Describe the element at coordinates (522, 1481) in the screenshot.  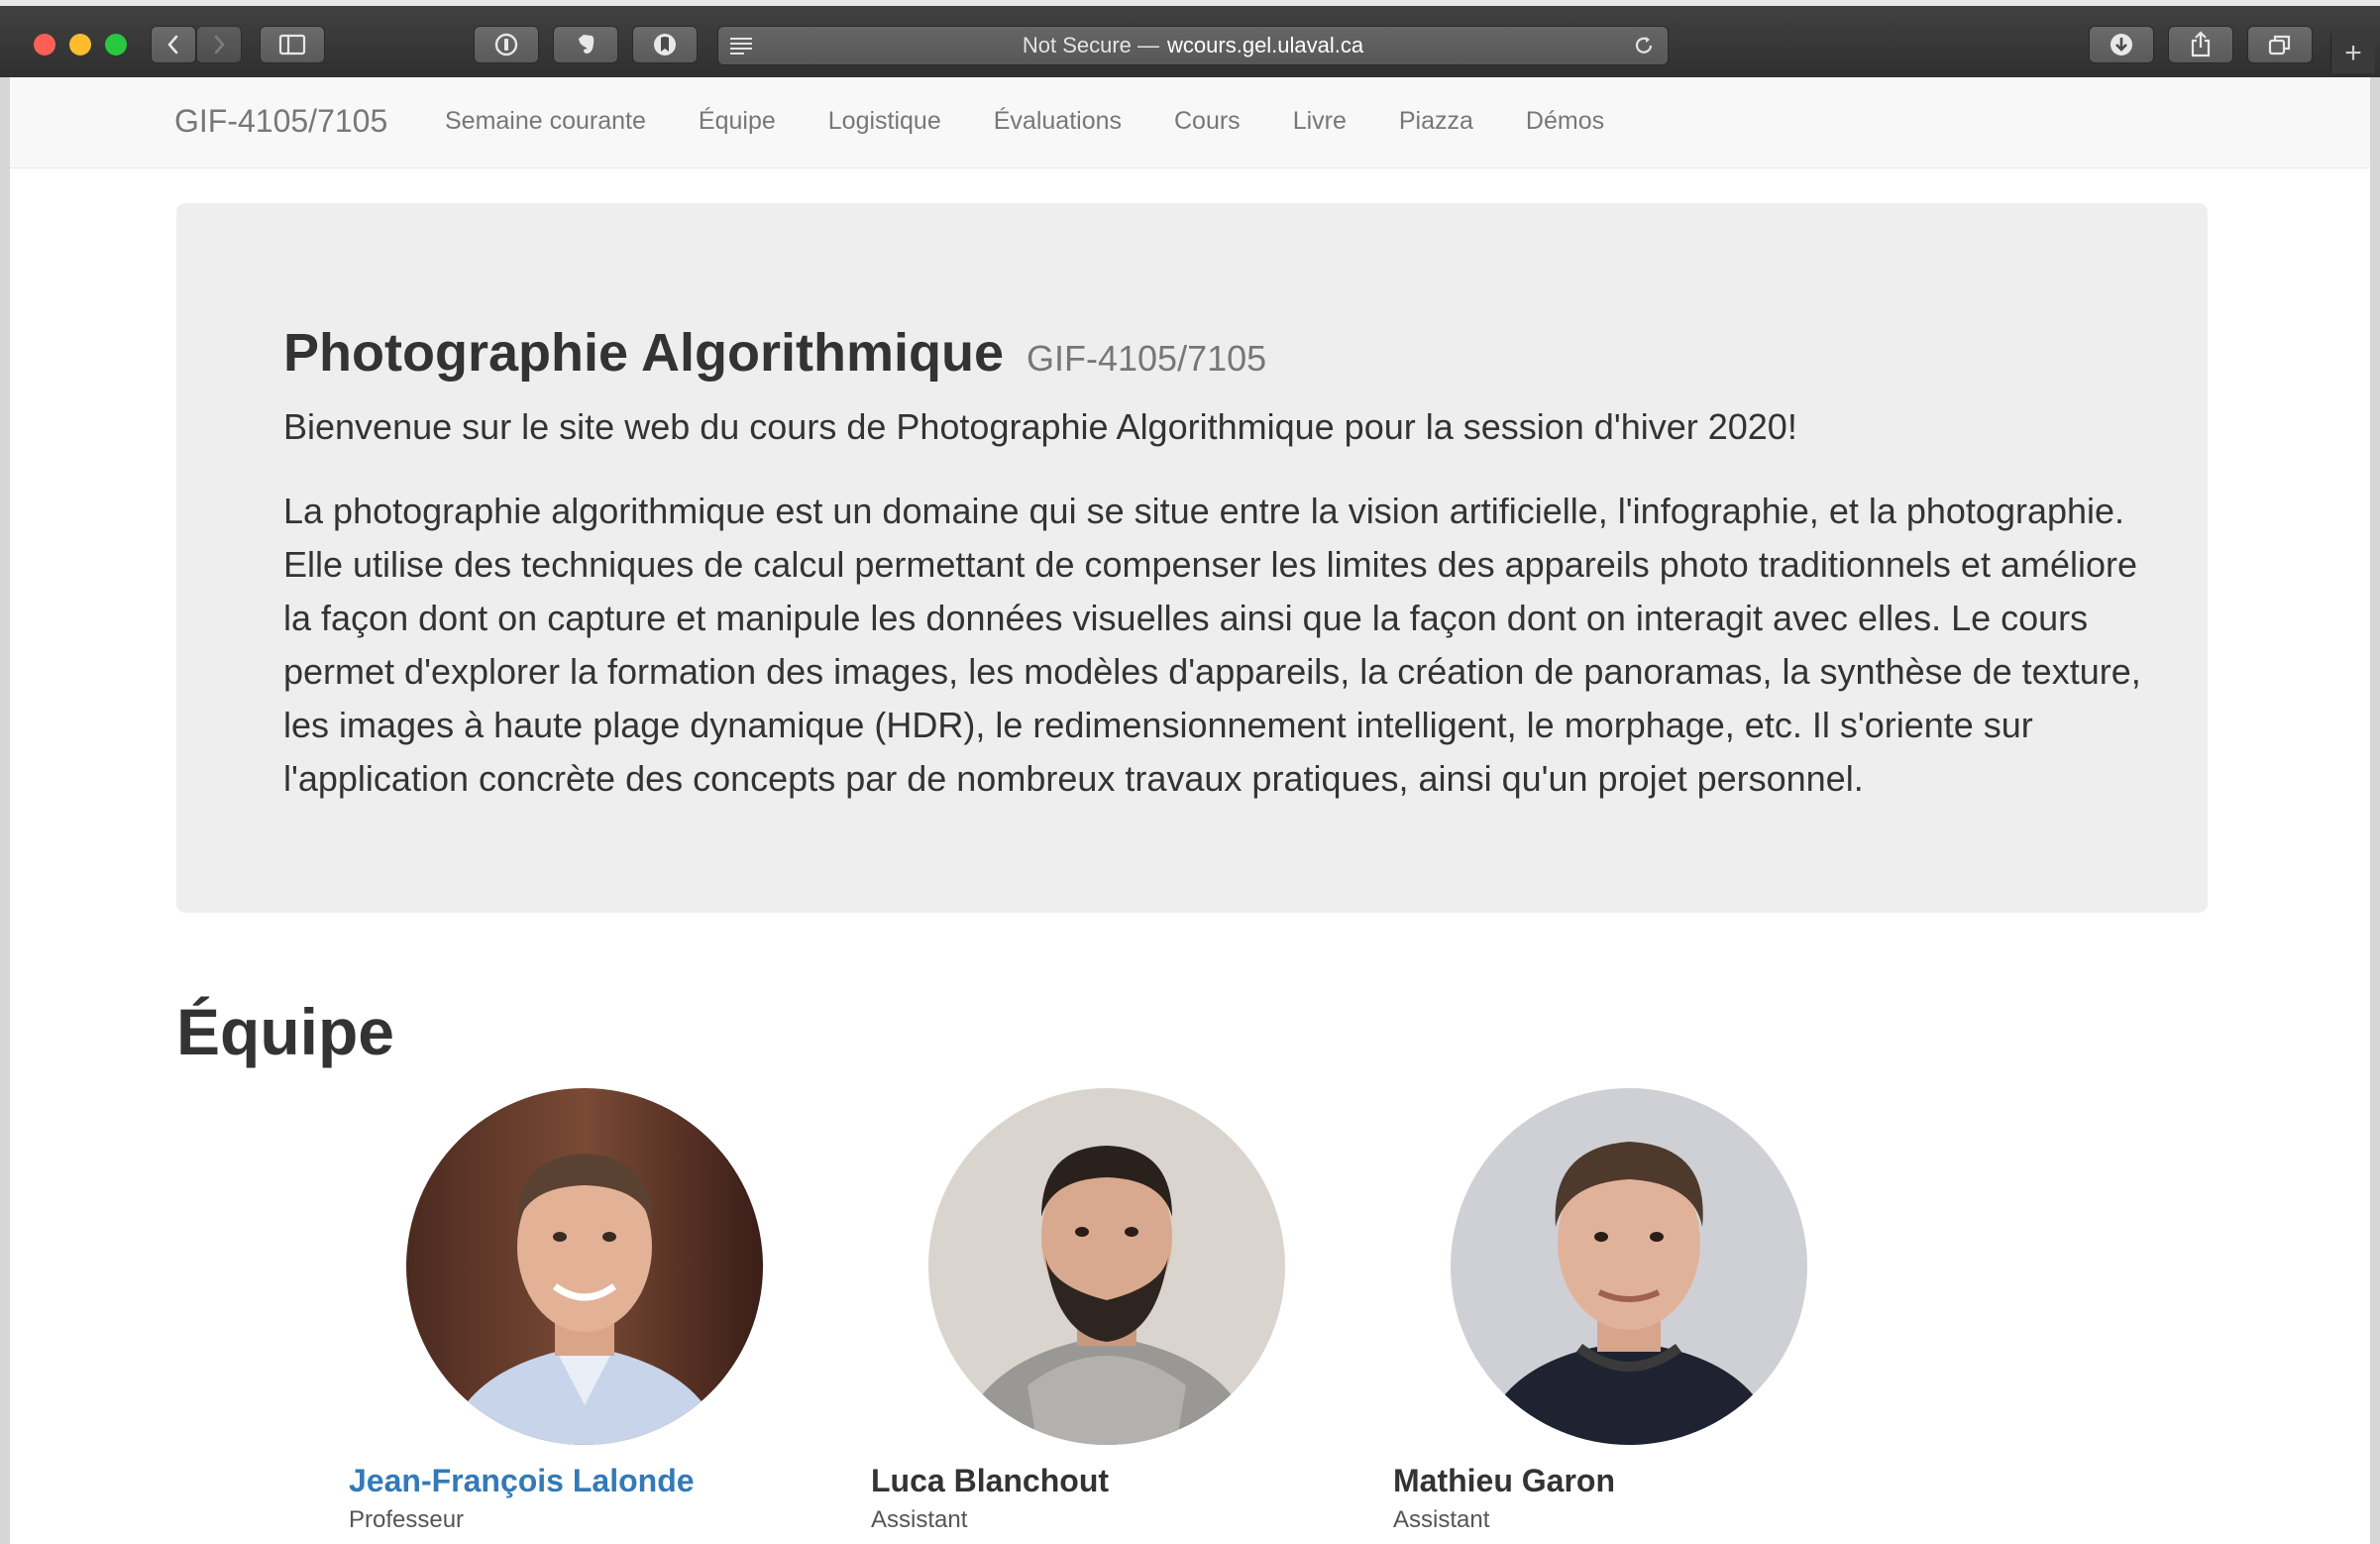
I see `member-name: Jean-François Lalonde` at that location.